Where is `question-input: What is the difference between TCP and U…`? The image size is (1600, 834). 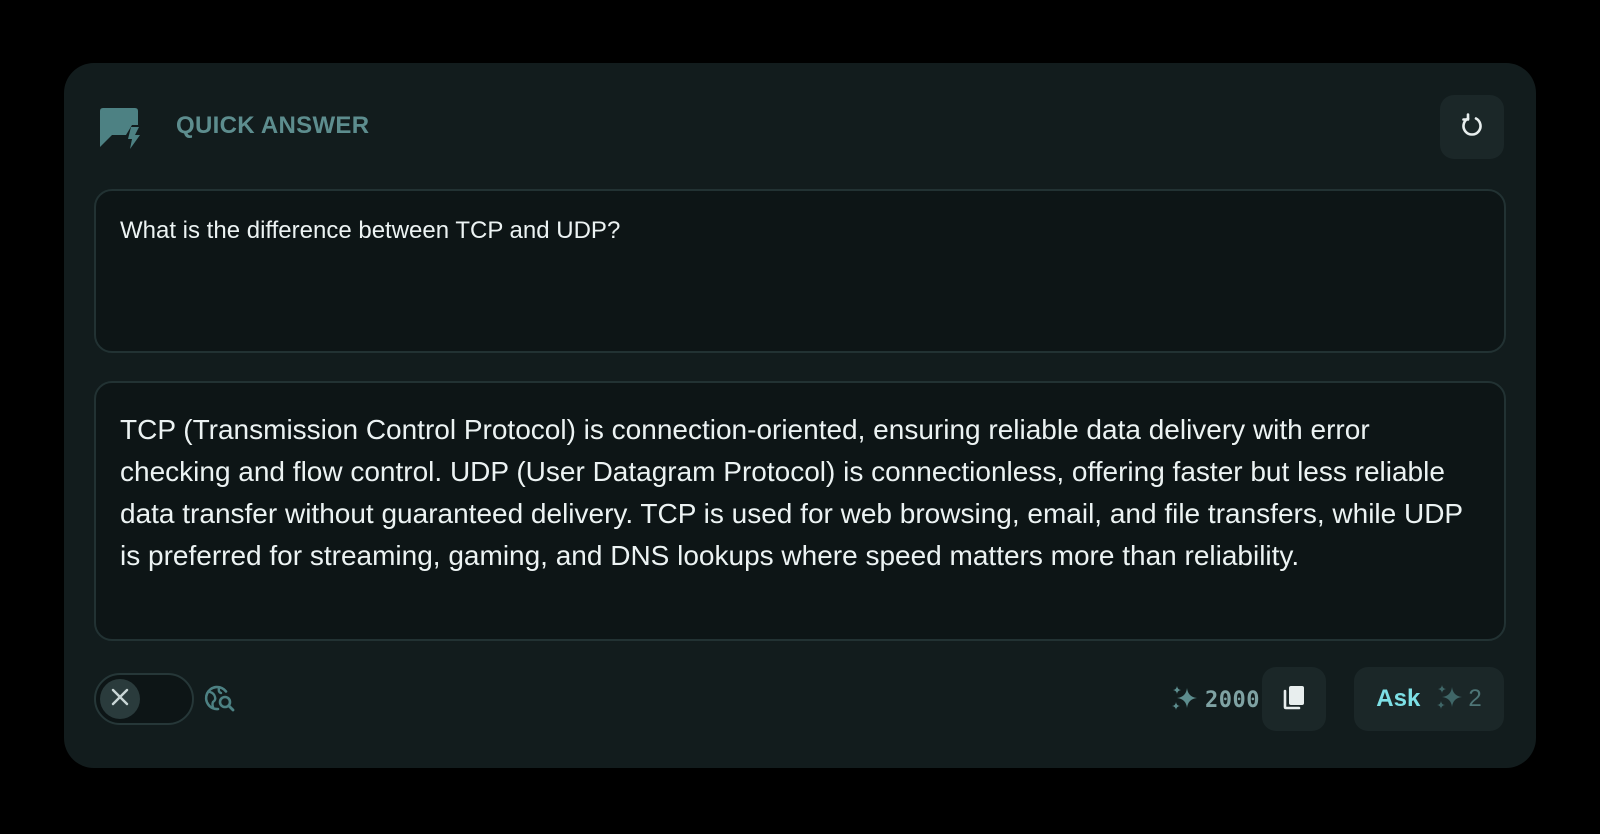
question-input: What is the difference between TCP and U… is located at coordinates (800, 231).